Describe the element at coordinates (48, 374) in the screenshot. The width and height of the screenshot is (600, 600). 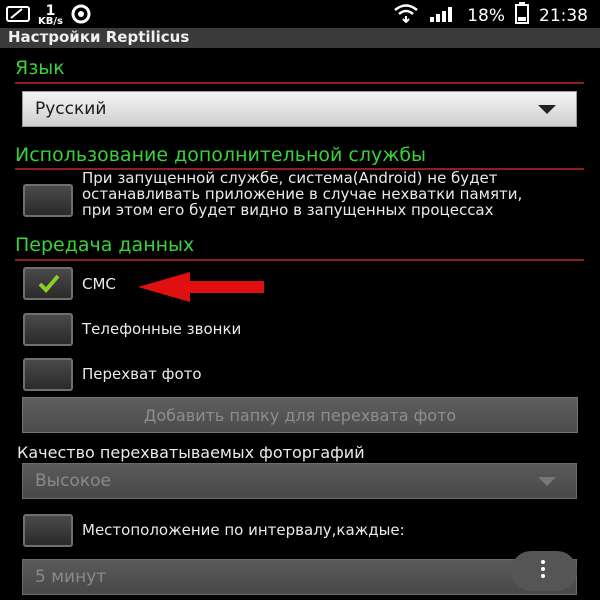
I see `photo-checkbox` at that location.